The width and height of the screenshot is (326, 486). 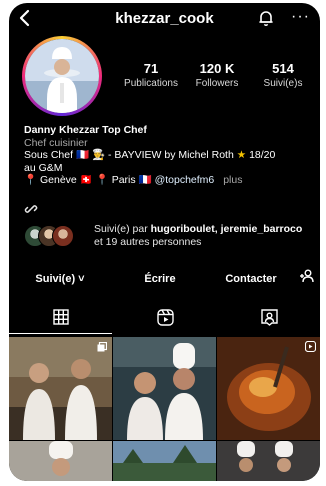 What do you see at coordinates (307, 276) in the screenshot?
I see `add-person-icon` at bounding box center [307, 276].